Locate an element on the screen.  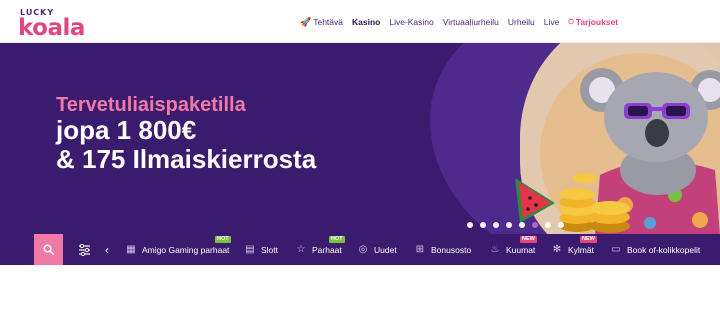
slot-icon: ▤ is located at coordinates (250, 249).